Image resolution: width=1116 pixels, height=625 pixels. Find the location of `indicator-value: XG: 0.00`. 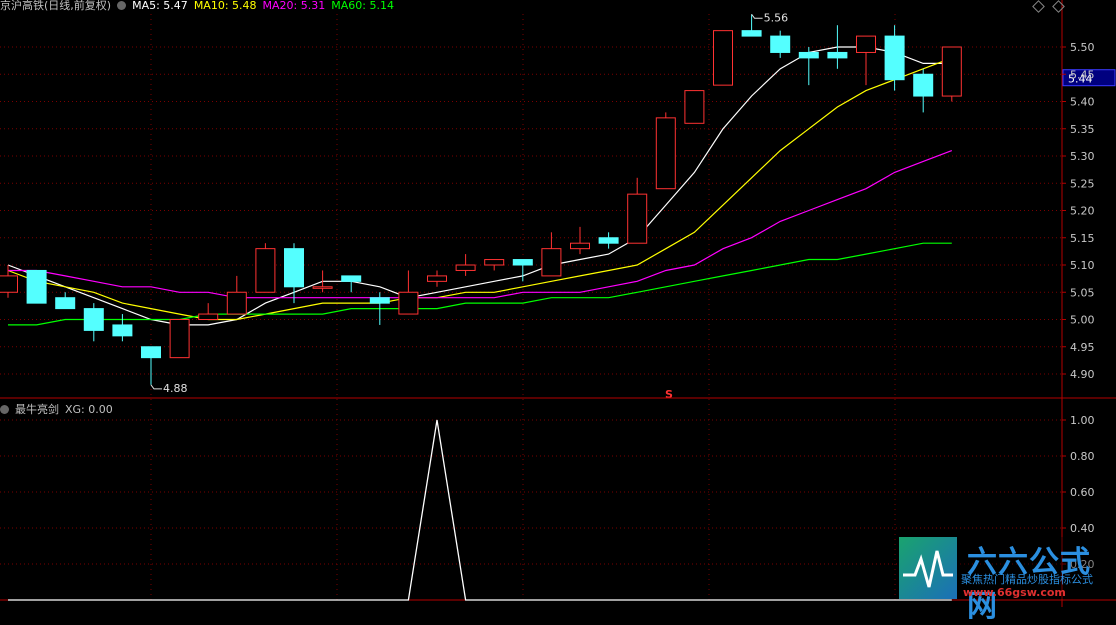

indicator-value: XG: 0.00 is located at coordinates (89, 409).